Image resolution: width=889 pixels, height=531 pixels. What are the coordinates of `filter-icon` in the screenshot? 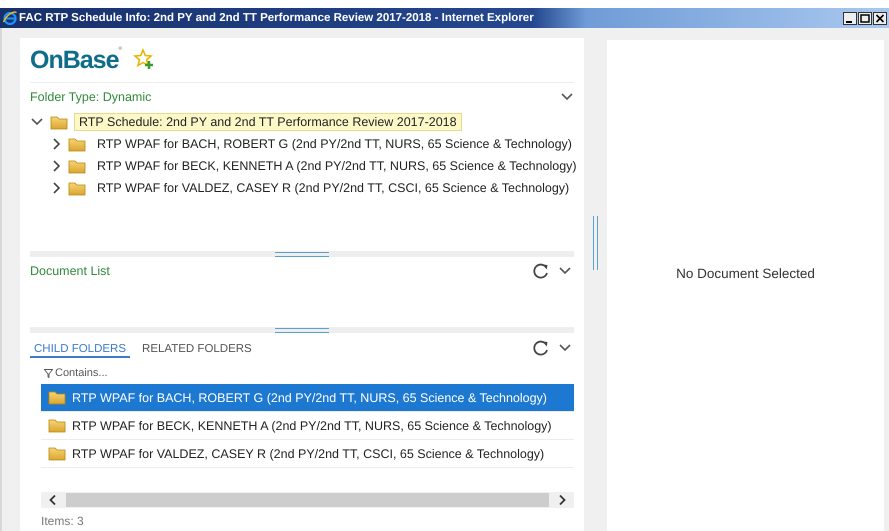 It's located at (48, 373).